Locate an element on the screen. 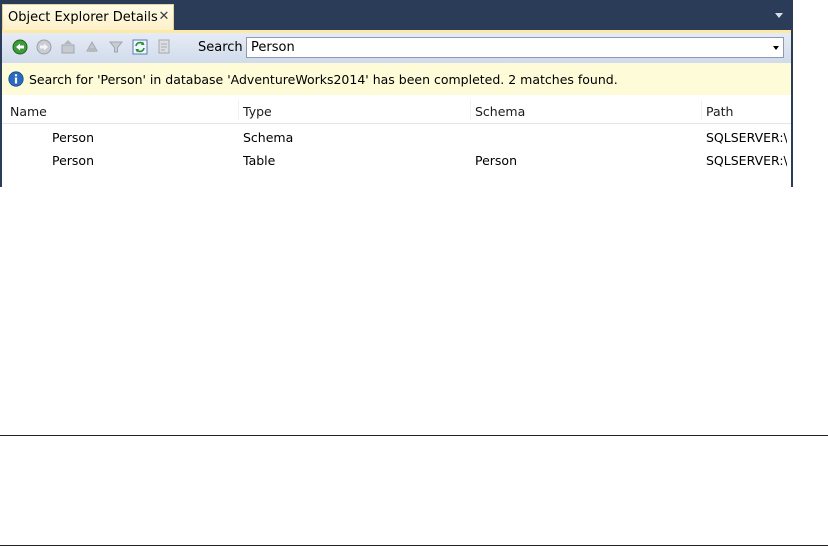 The width and height of the screenshot is (828, 547). toolbar: Search is located at coordinates (396, 48).